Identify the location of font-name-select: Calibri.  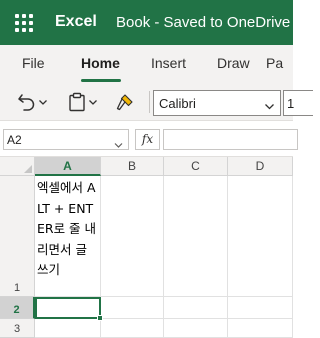
(217, 103).